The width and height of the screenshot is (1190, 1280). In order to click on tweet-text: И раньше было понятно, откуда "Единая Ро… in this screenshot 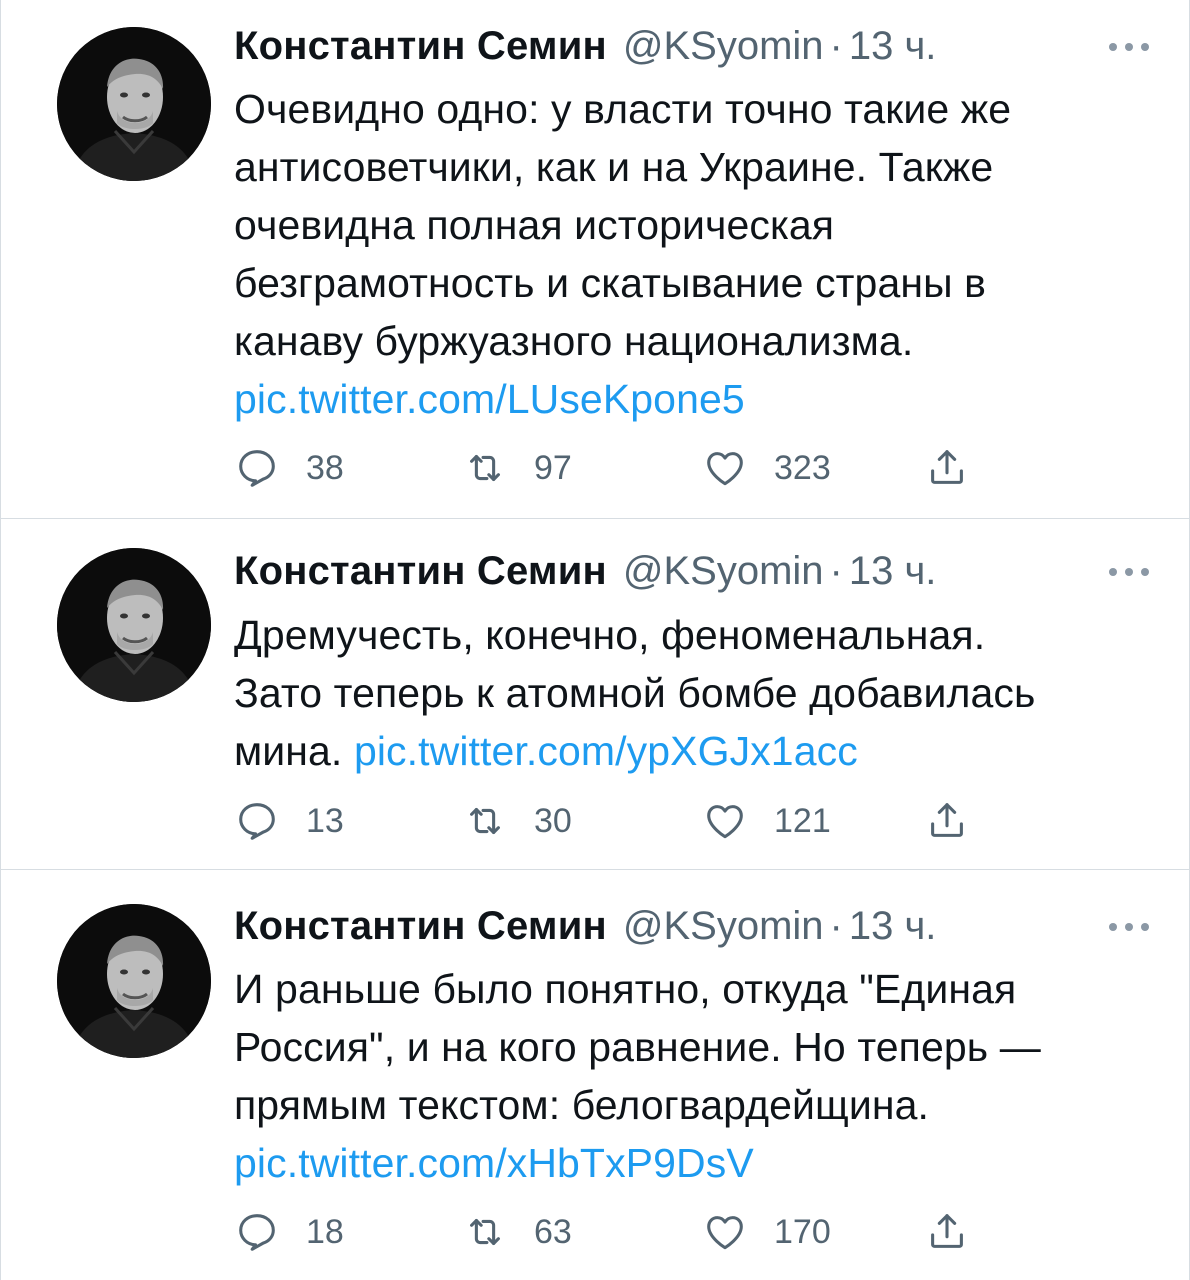, I will do `click(691, 1076)`.